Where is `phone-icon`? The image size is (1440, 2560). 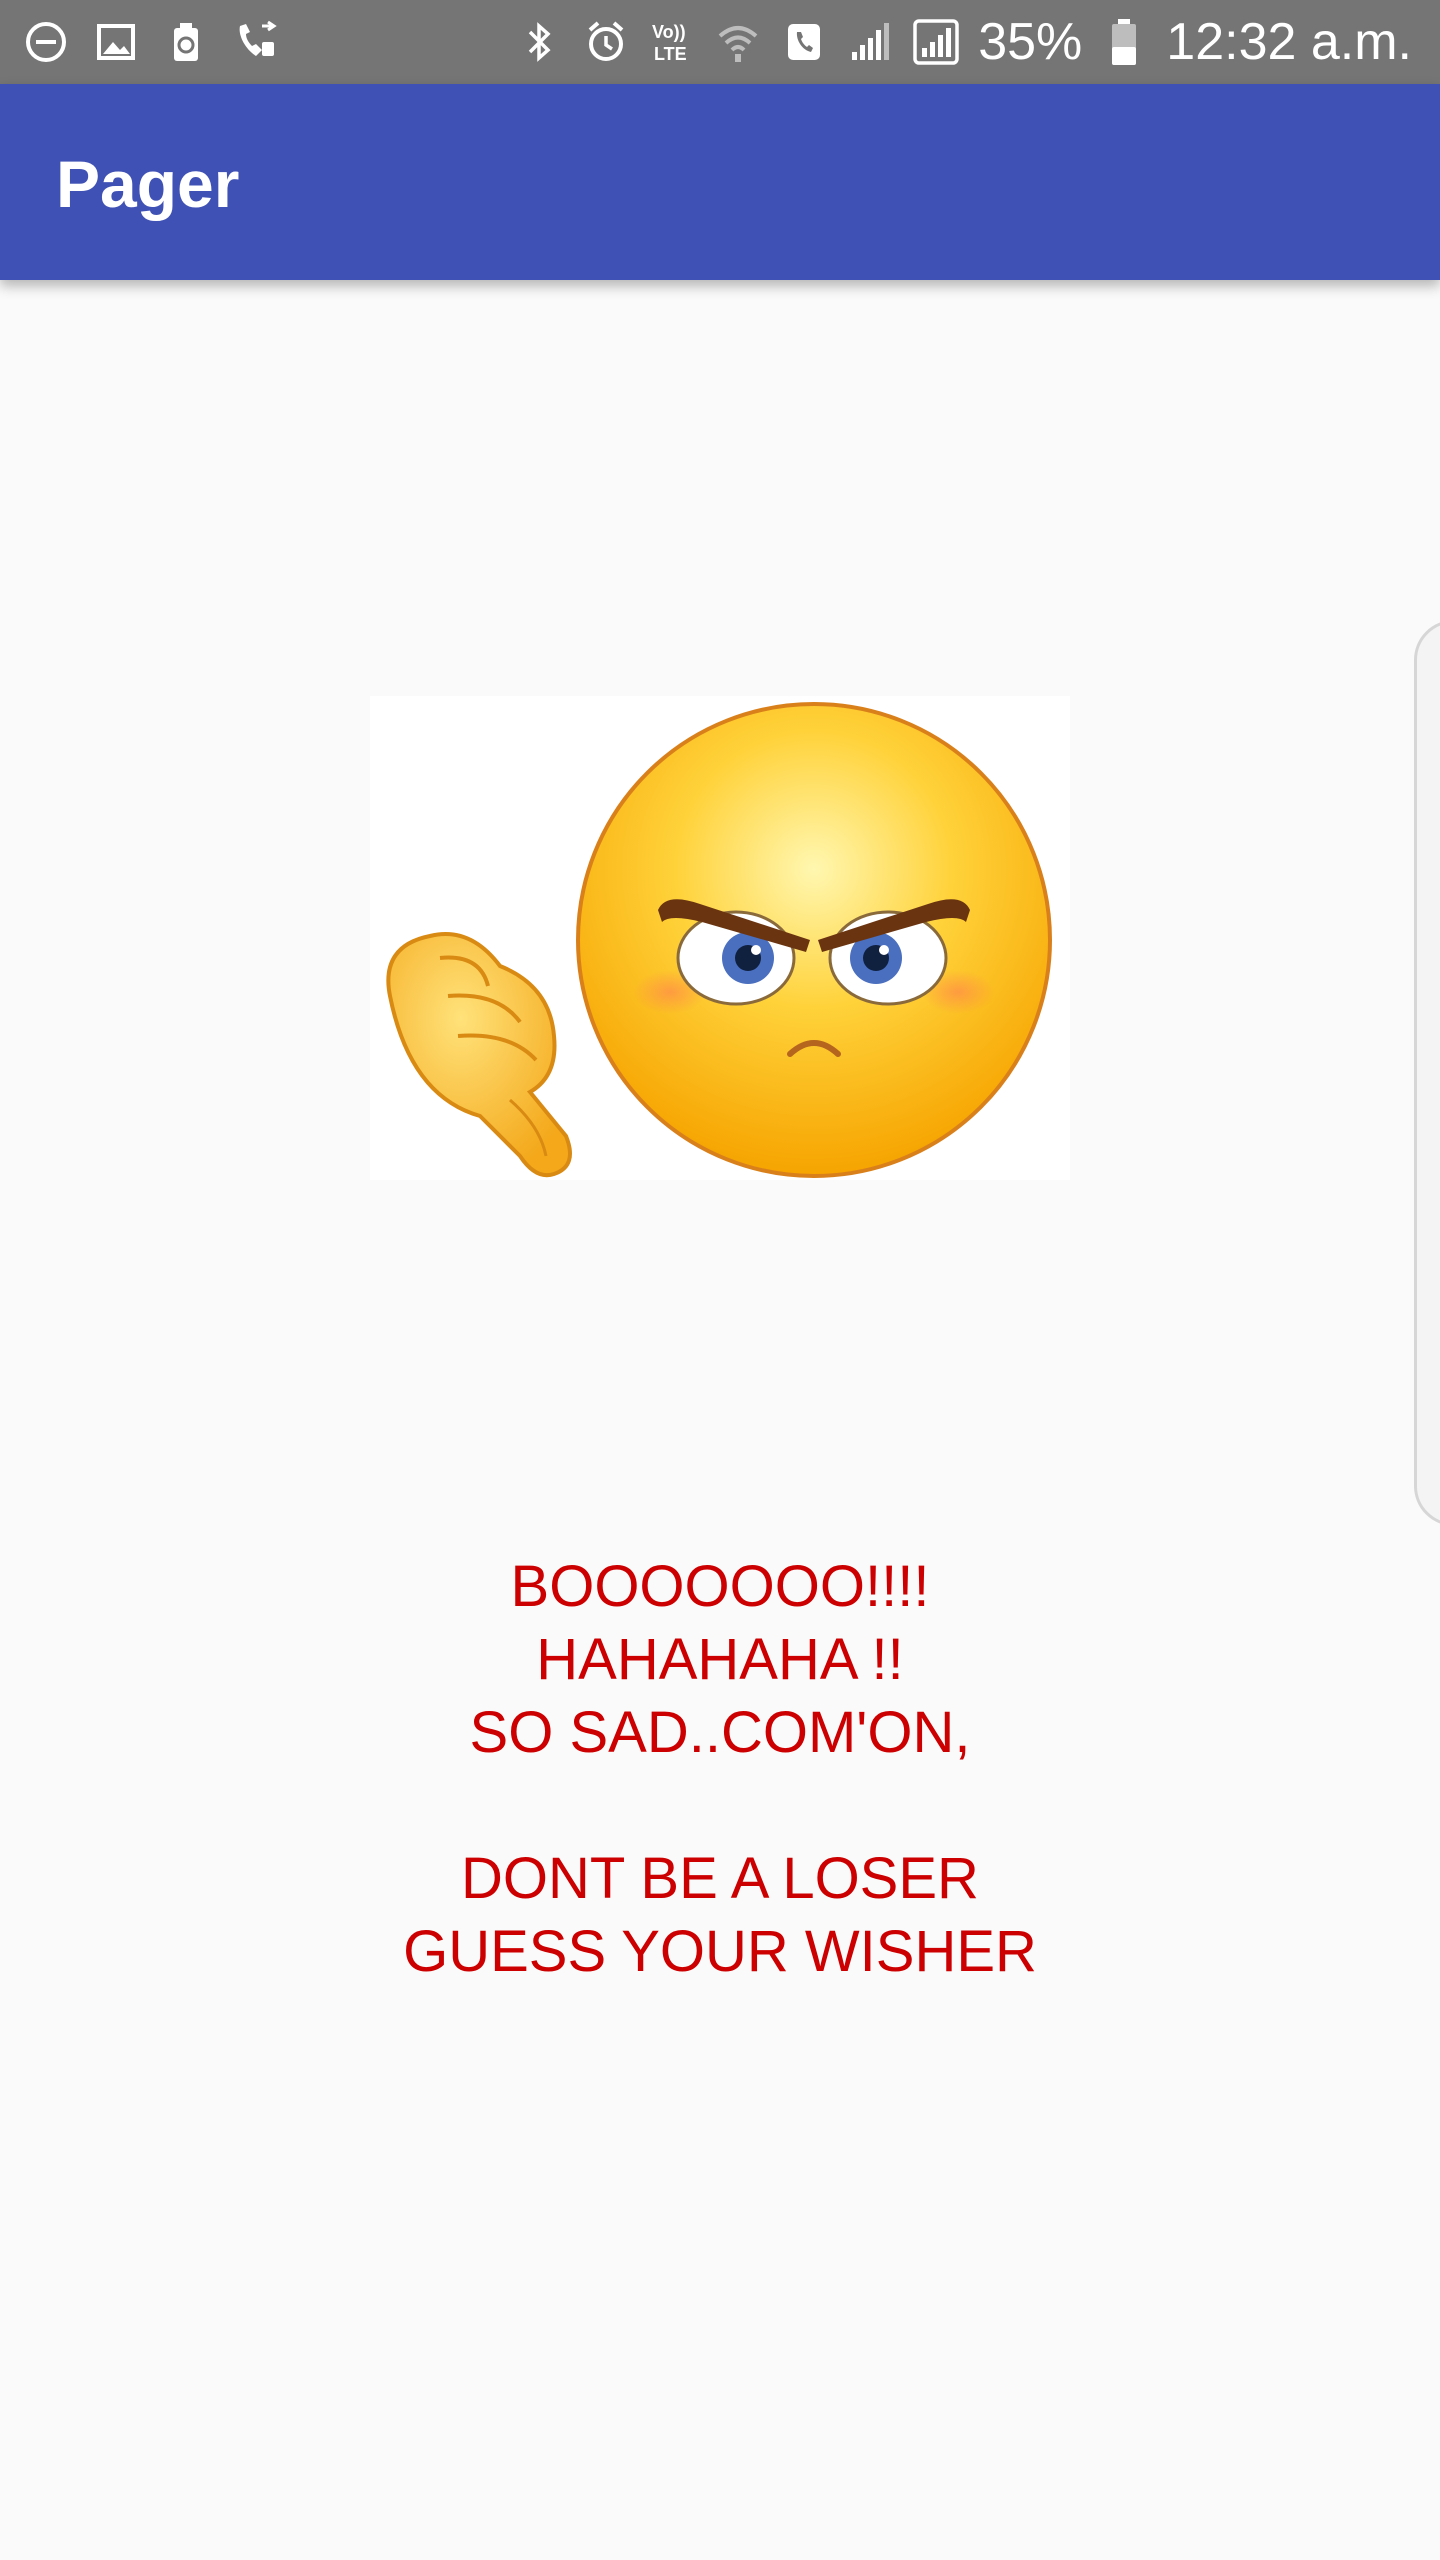 phone-icon is located at coordinates (804, 42).